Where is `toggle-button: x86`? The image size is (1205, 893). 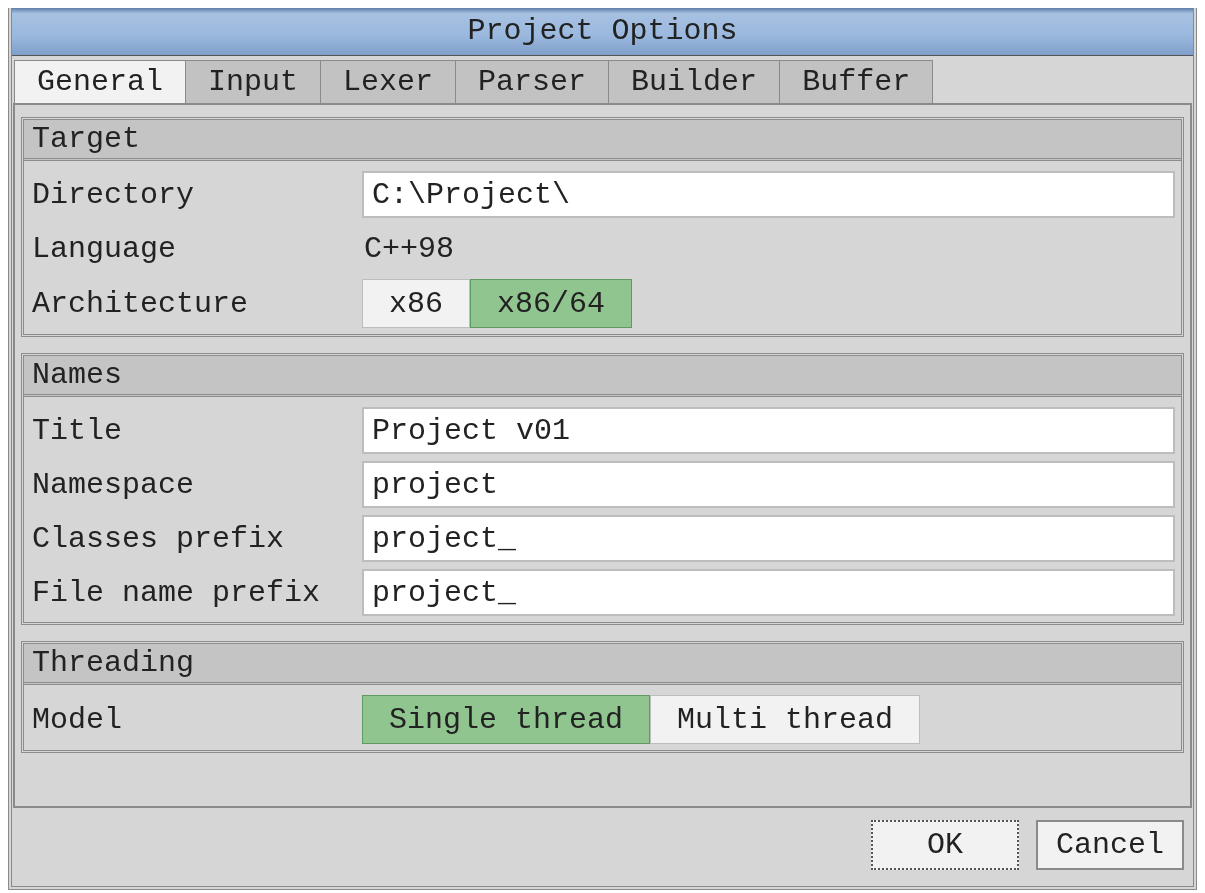 toggle-button: x86 is located at coordinates (416, 303).